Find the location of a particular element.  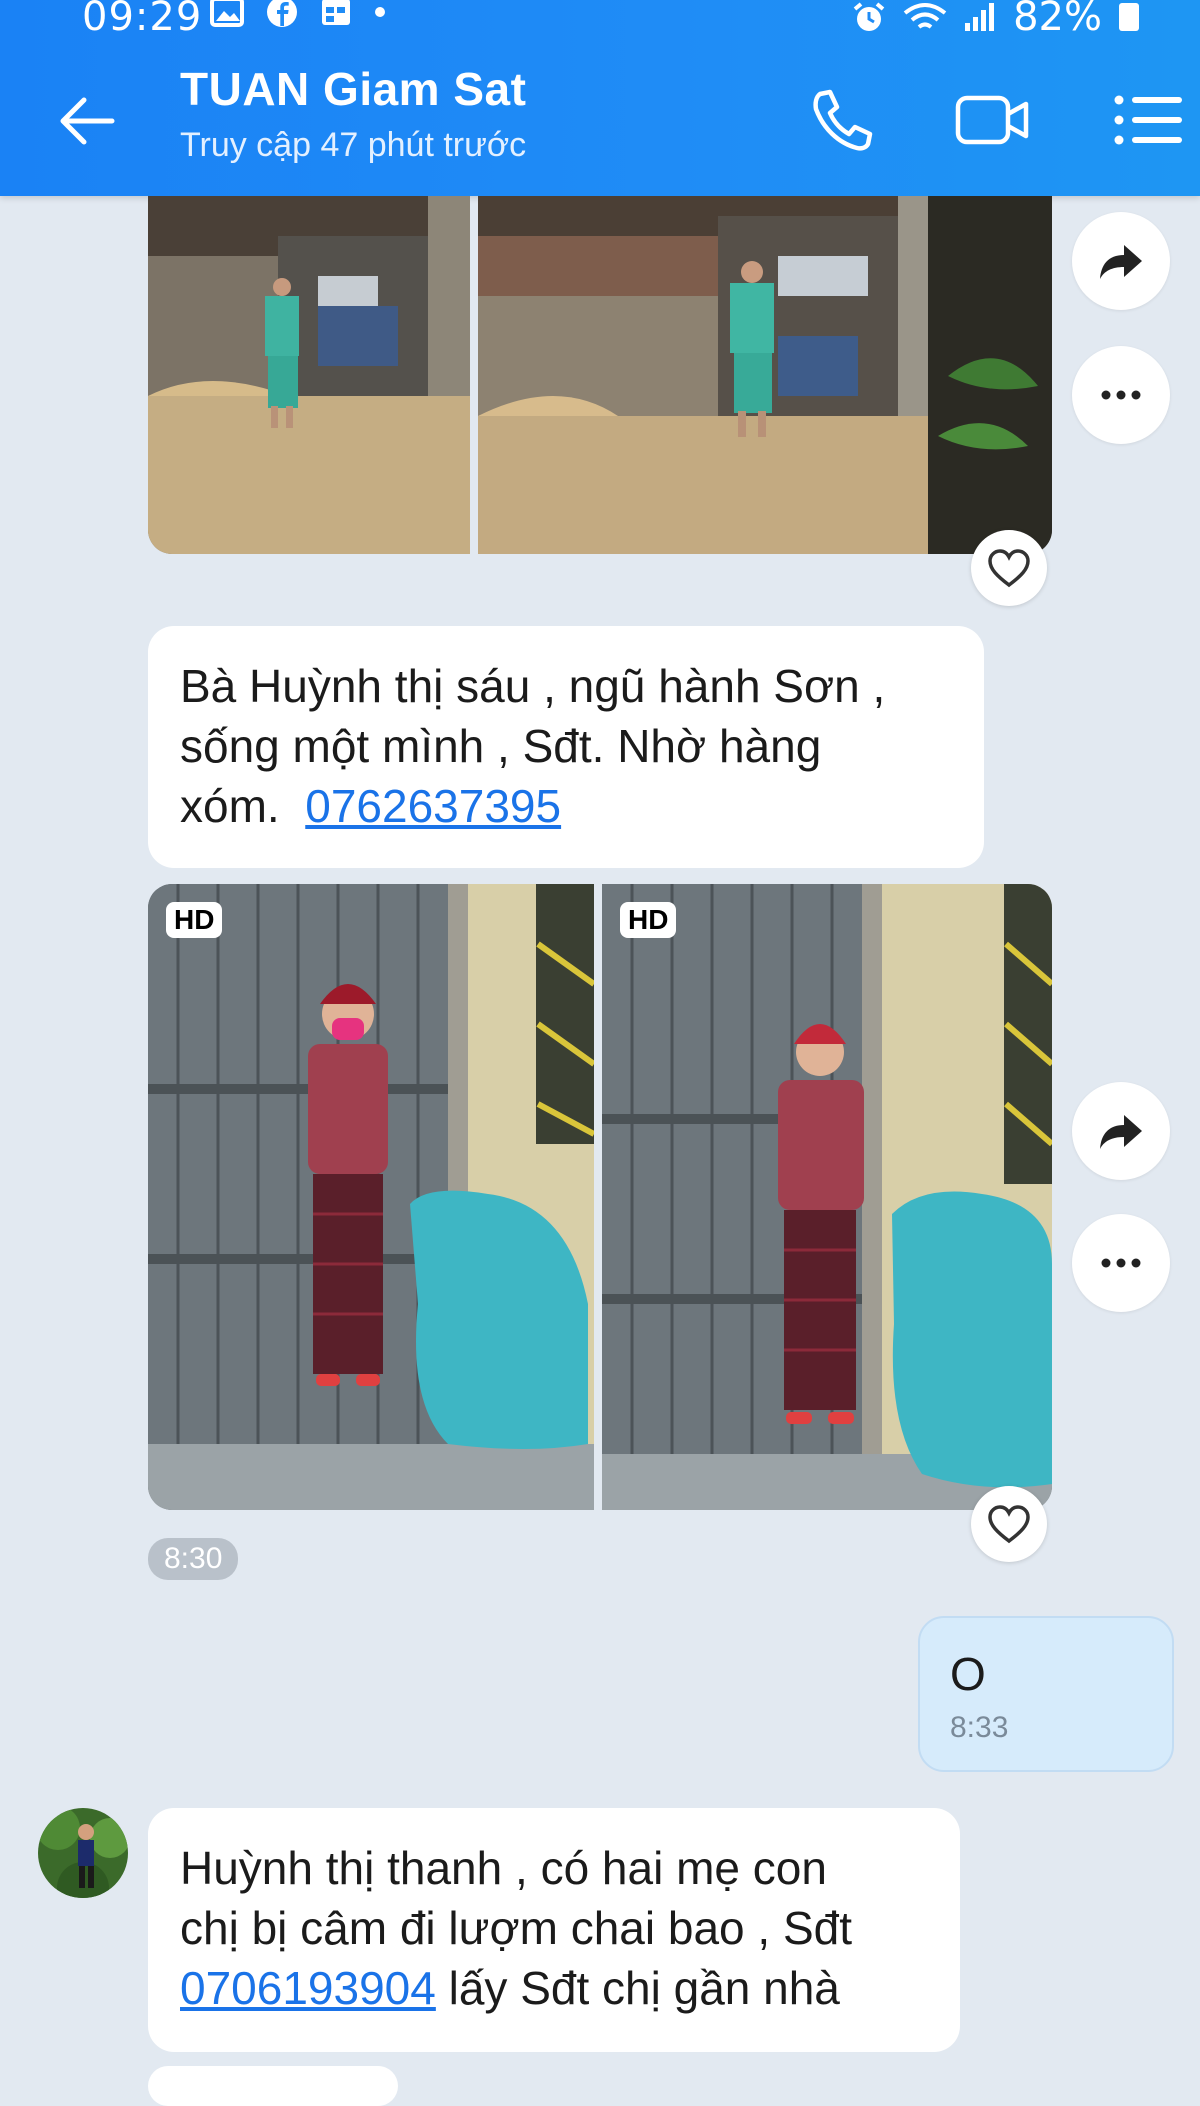

sender-avatar is located at coordinates (83, 1853).